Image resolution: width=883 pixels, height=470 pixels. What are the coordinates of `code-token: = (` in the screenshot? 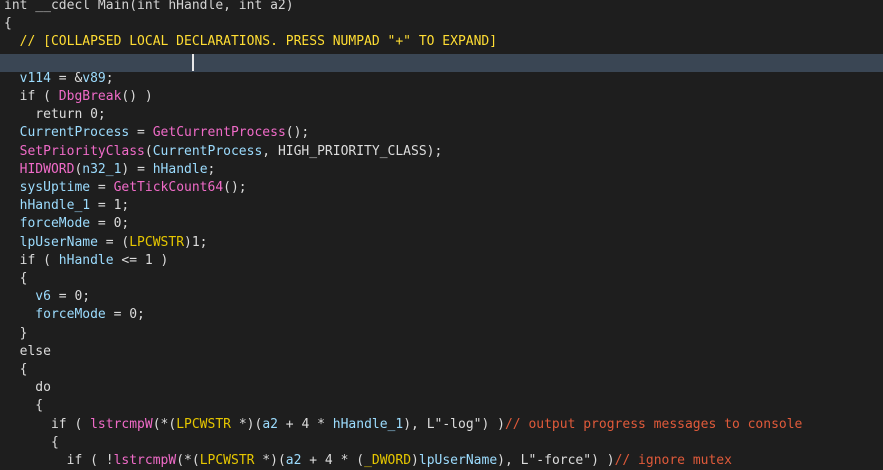 It's located at (113, 242).